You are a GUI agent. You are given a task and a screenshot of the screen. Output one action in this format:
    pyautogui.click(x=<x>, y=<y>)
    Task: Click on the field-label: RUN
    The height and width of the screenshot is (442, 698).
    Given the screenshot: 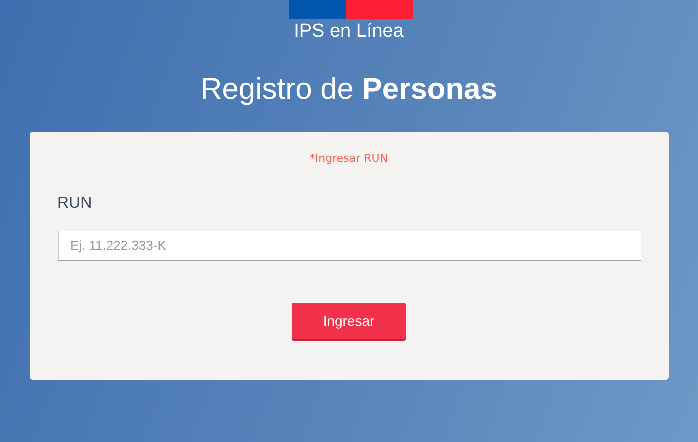 What is the action you would take?
    pyautogui.click(x=76, y=204)
    